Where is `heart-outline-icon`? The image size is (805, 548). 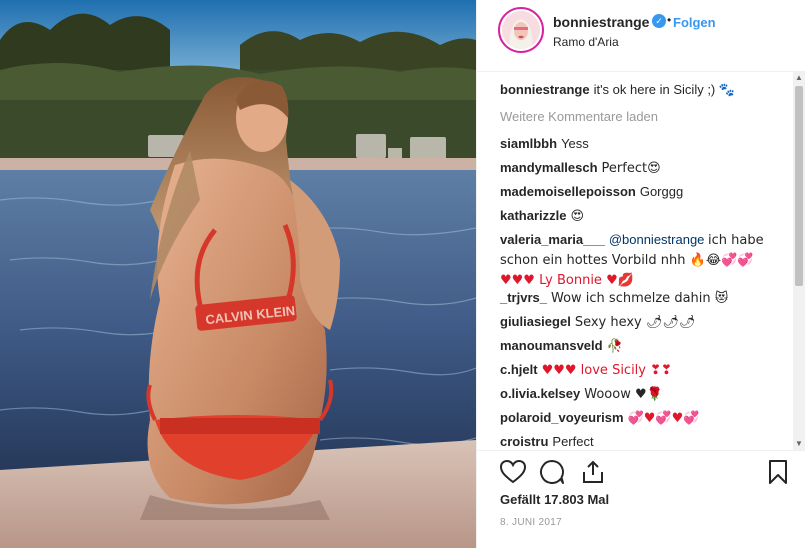 heart-outline-icon is located at coordinates (513, 472).